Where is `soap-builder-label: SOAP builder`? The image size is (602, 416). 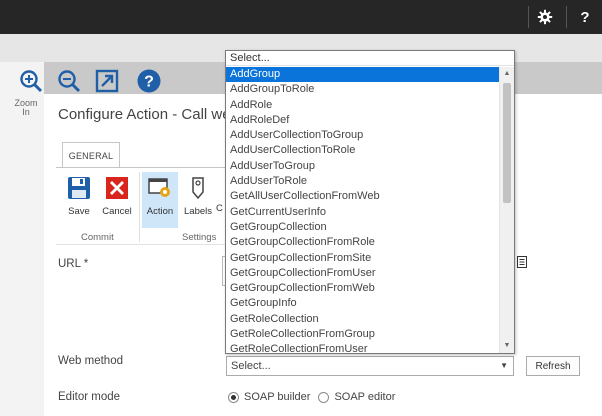 soap-builder-label: SOAP builder is located at coordinates (277, 397).